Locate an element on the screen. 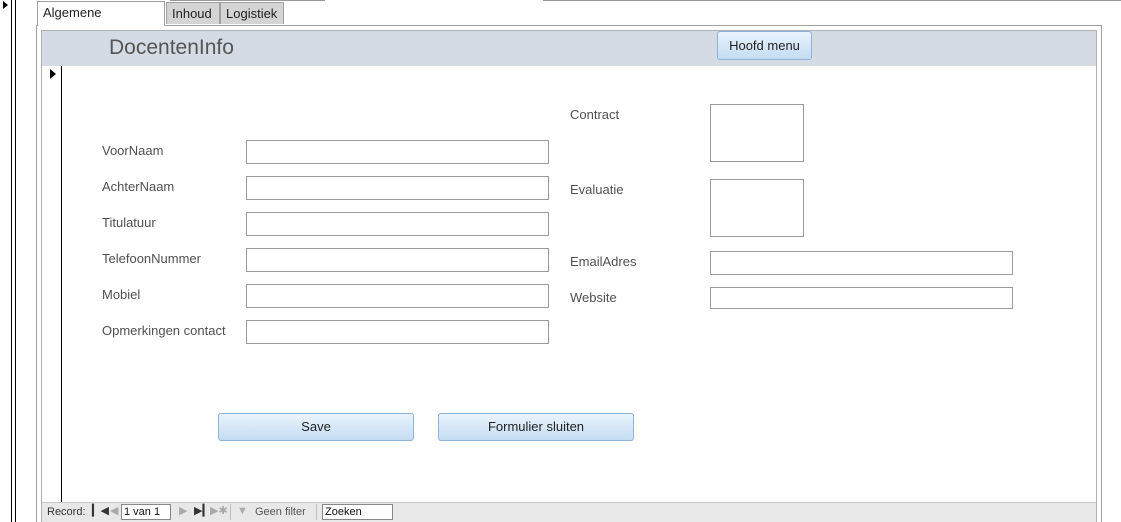 The image size is (1121, 522). last-record-icon: ▶▎ is located at coordinates (202, 511).